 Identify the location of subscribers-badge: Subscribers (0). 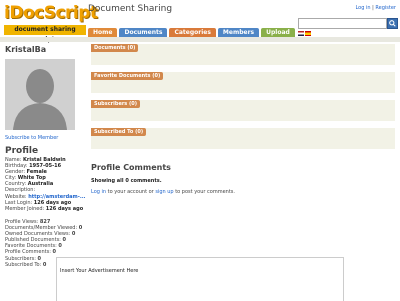
(116, 104).